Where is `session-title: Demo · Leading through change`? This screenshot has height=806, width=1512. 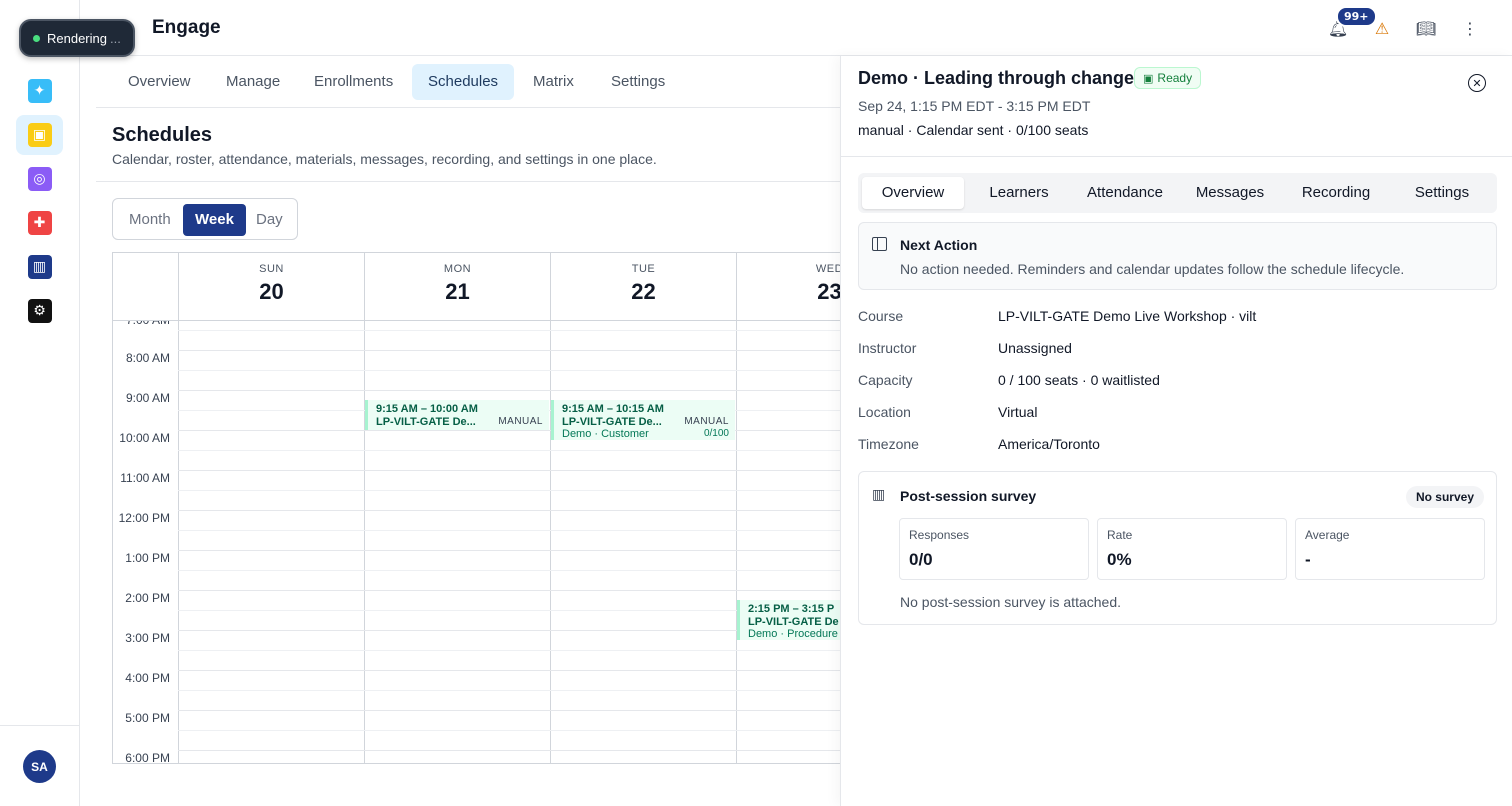
session-title: Demo · Leading through change is located at coordinates (996, 78).